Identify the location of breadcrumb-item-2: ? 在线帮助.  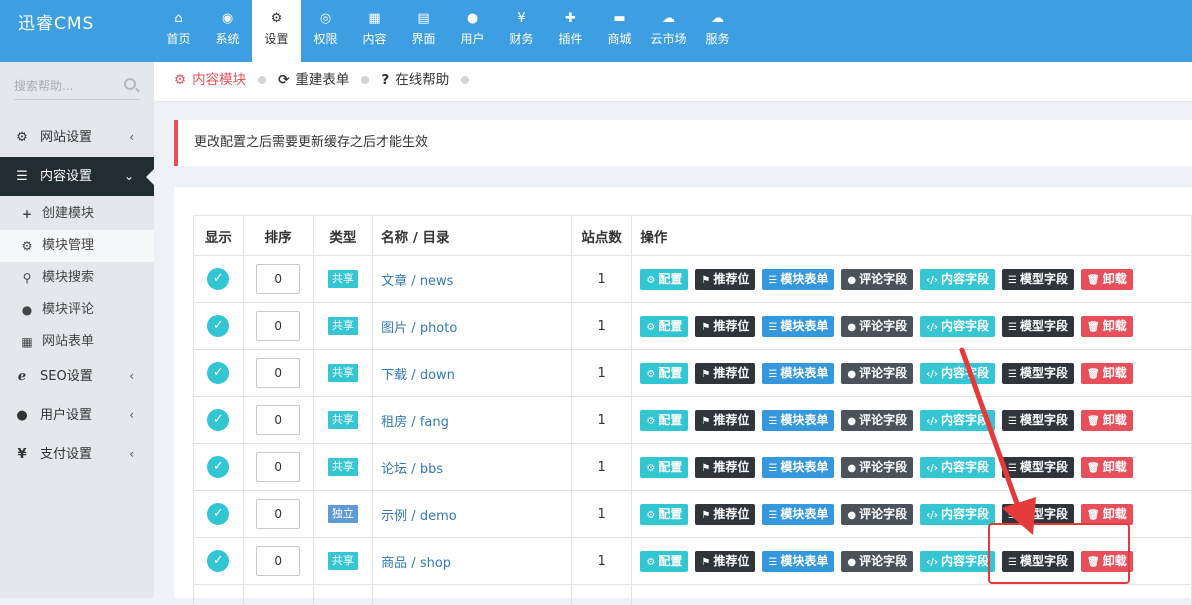
(415, 80).